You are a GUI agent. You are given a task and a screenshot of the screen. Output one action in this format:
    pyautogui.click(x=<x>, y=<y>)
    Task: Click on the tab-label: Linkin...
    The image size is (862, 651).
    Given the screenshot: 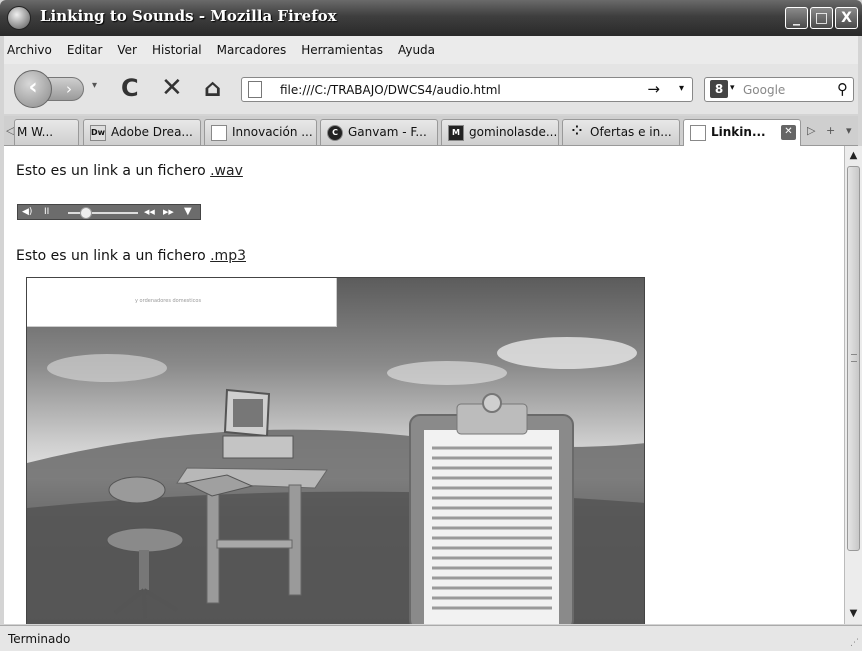 What is the action you would take?
    pyautogui.click(x=738, y=132)
    